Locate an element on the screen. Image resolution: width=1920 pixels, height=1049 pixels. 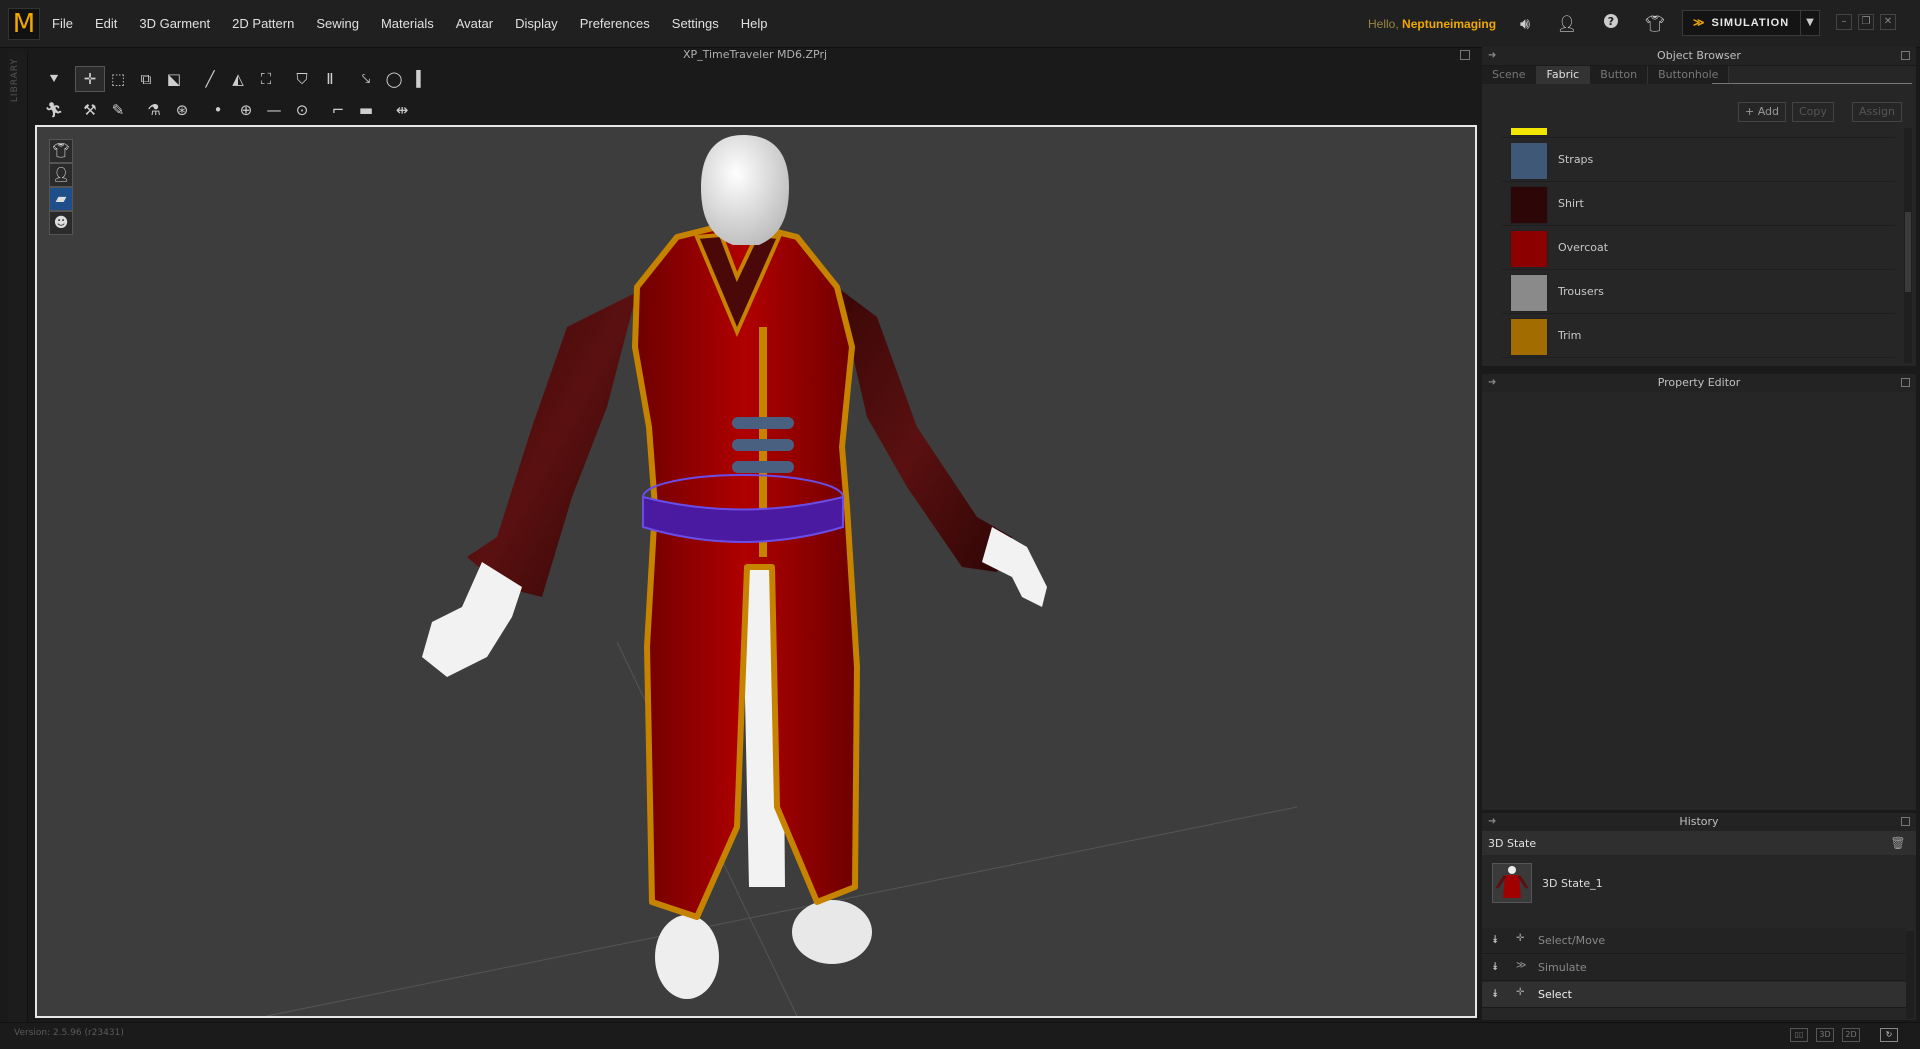
menu-2d-pattern: 2D Pattern is located at coordinates (263, 23).